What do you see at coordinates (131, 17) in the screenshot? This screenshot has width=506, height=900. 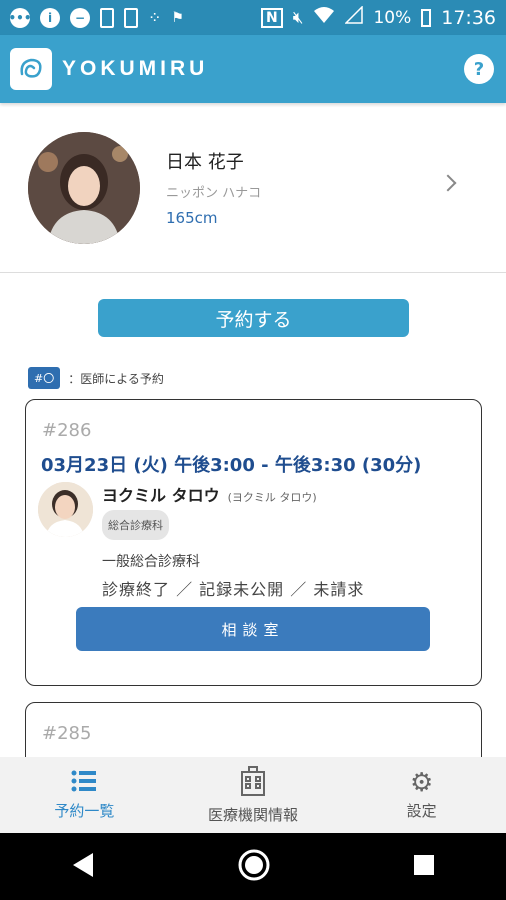 I see `phone-icon` at bounding box center [131, 17].